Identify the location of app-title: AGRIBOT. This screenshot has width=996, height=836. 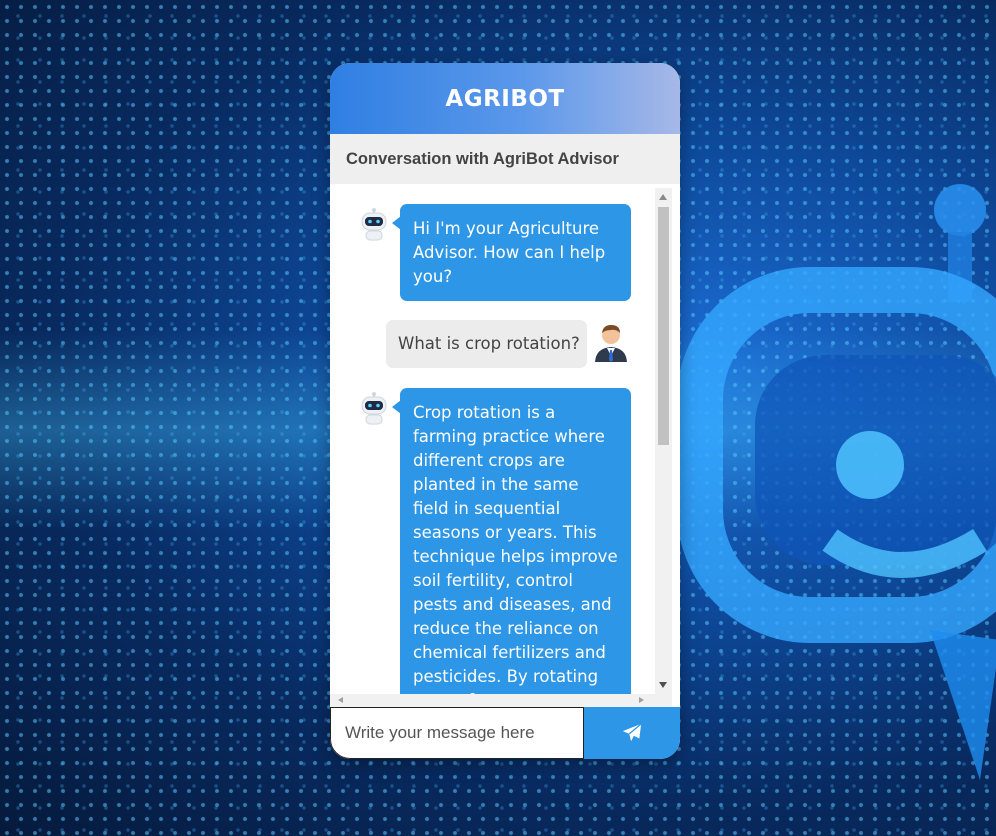
(505, 98).